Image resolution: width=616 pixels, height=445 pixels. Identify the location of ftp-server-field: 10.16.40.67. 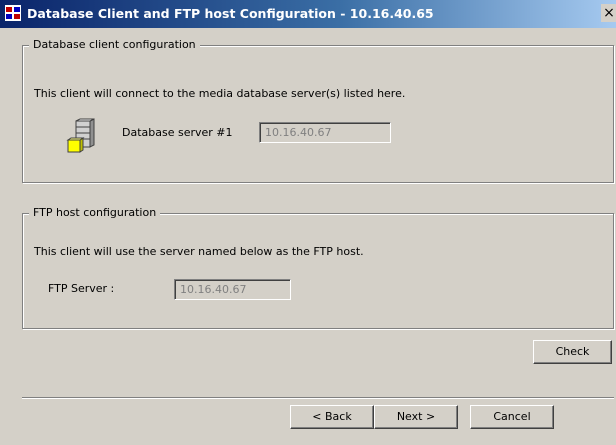
(232, 289).